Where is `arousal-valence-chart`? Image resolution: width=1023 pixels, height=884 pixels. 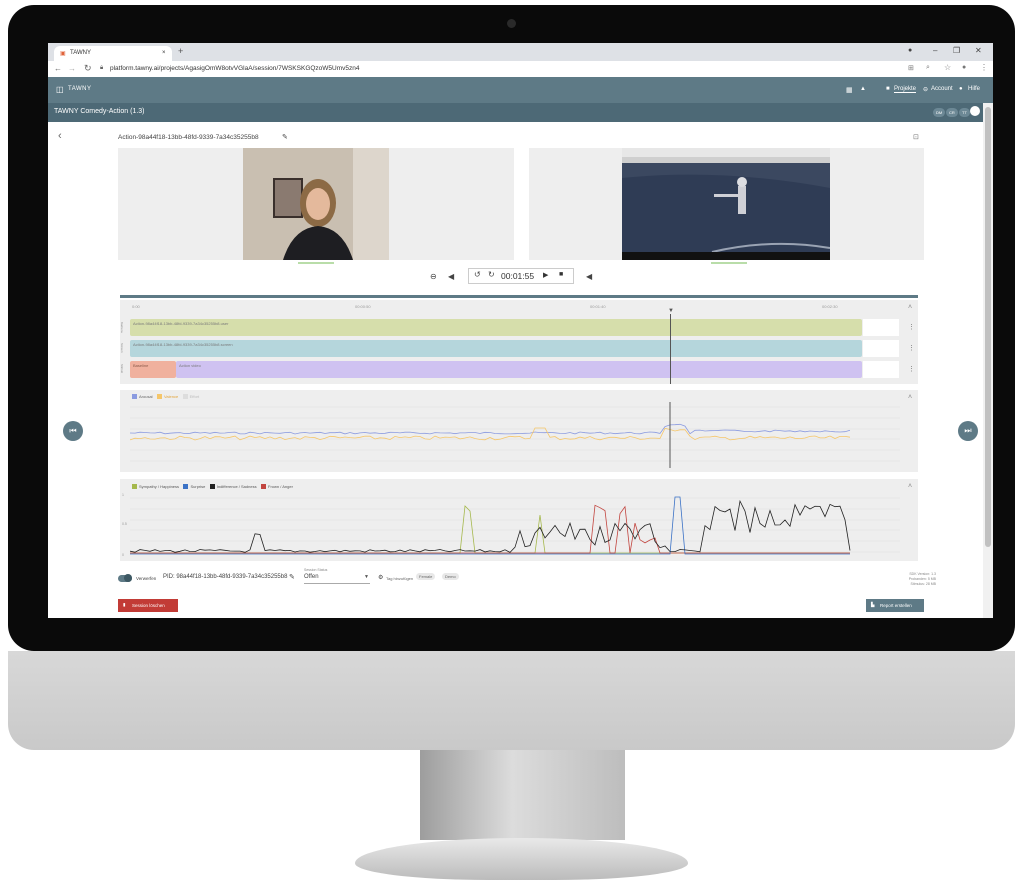
arousal-valence-chart is located at coordinates (515, 435).